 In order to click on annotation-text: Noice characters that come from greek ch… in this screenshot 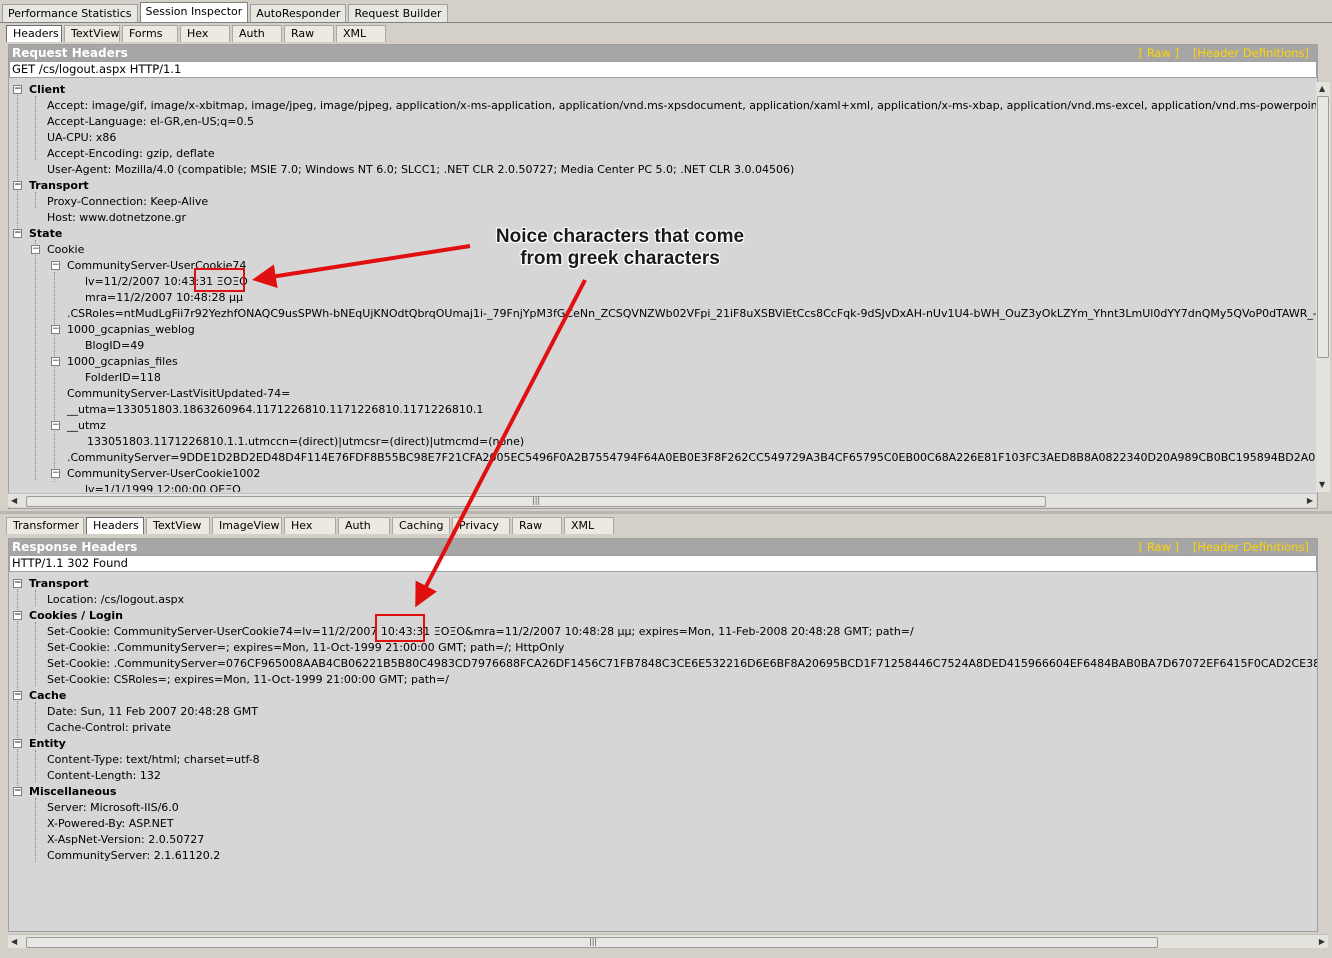, I will do `click(620, 248)`.